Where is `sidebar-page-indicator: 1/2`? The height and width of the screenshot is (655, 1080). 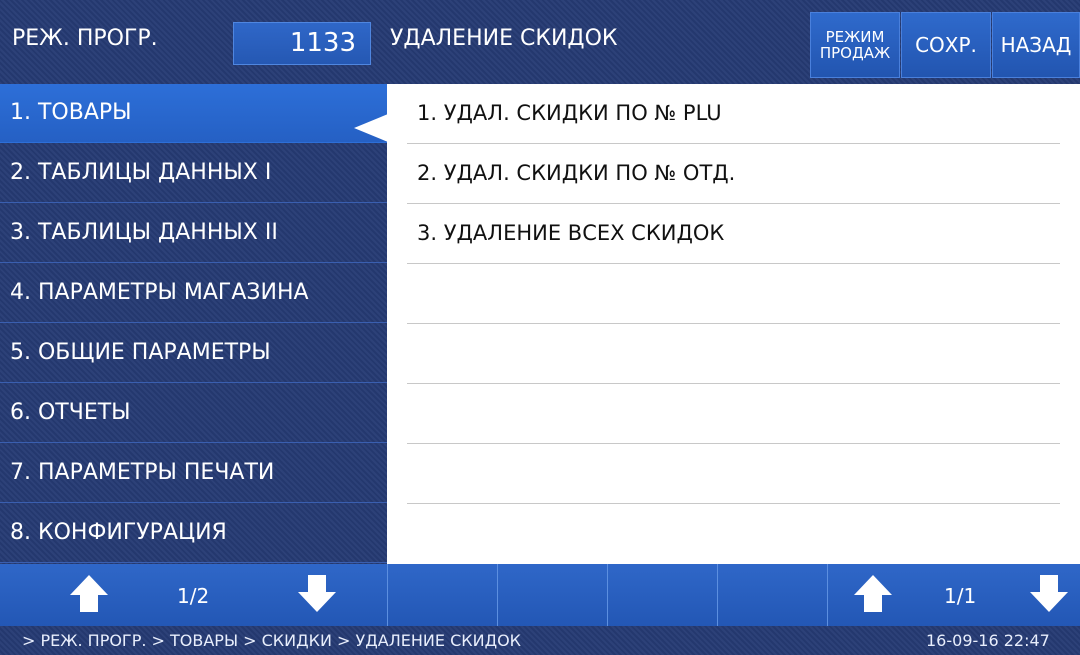 sidebar-page-indicator: 1/2 is located at coordinates (193, 596).